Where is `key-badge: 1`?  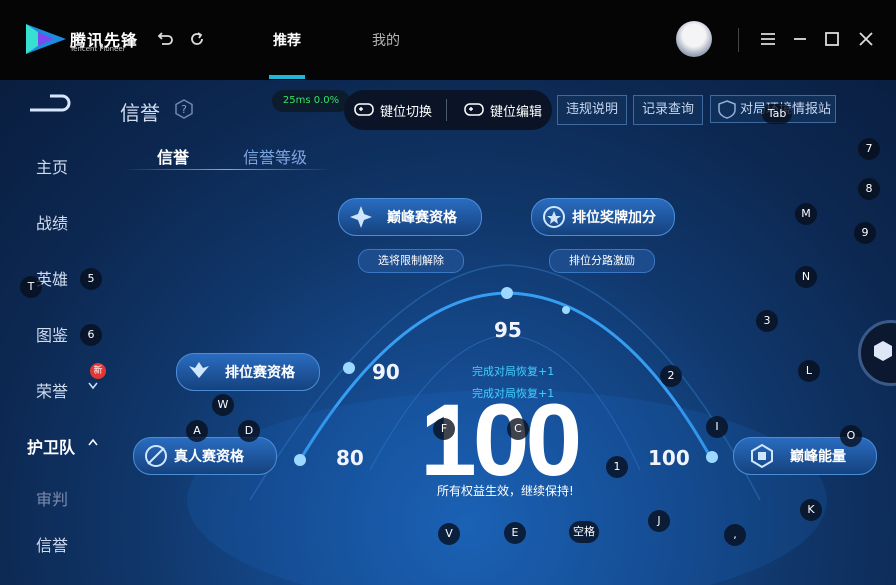 key-badge: 1 is located at coordinates (617, 467).